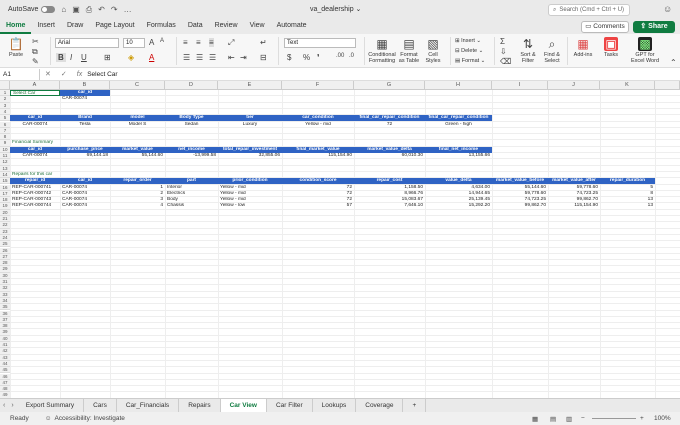 This screenshot has width=680, height=425. Describe the element at coordinates (250, 125) in the screenshot. I see `tier-value: Luxury` at that location.